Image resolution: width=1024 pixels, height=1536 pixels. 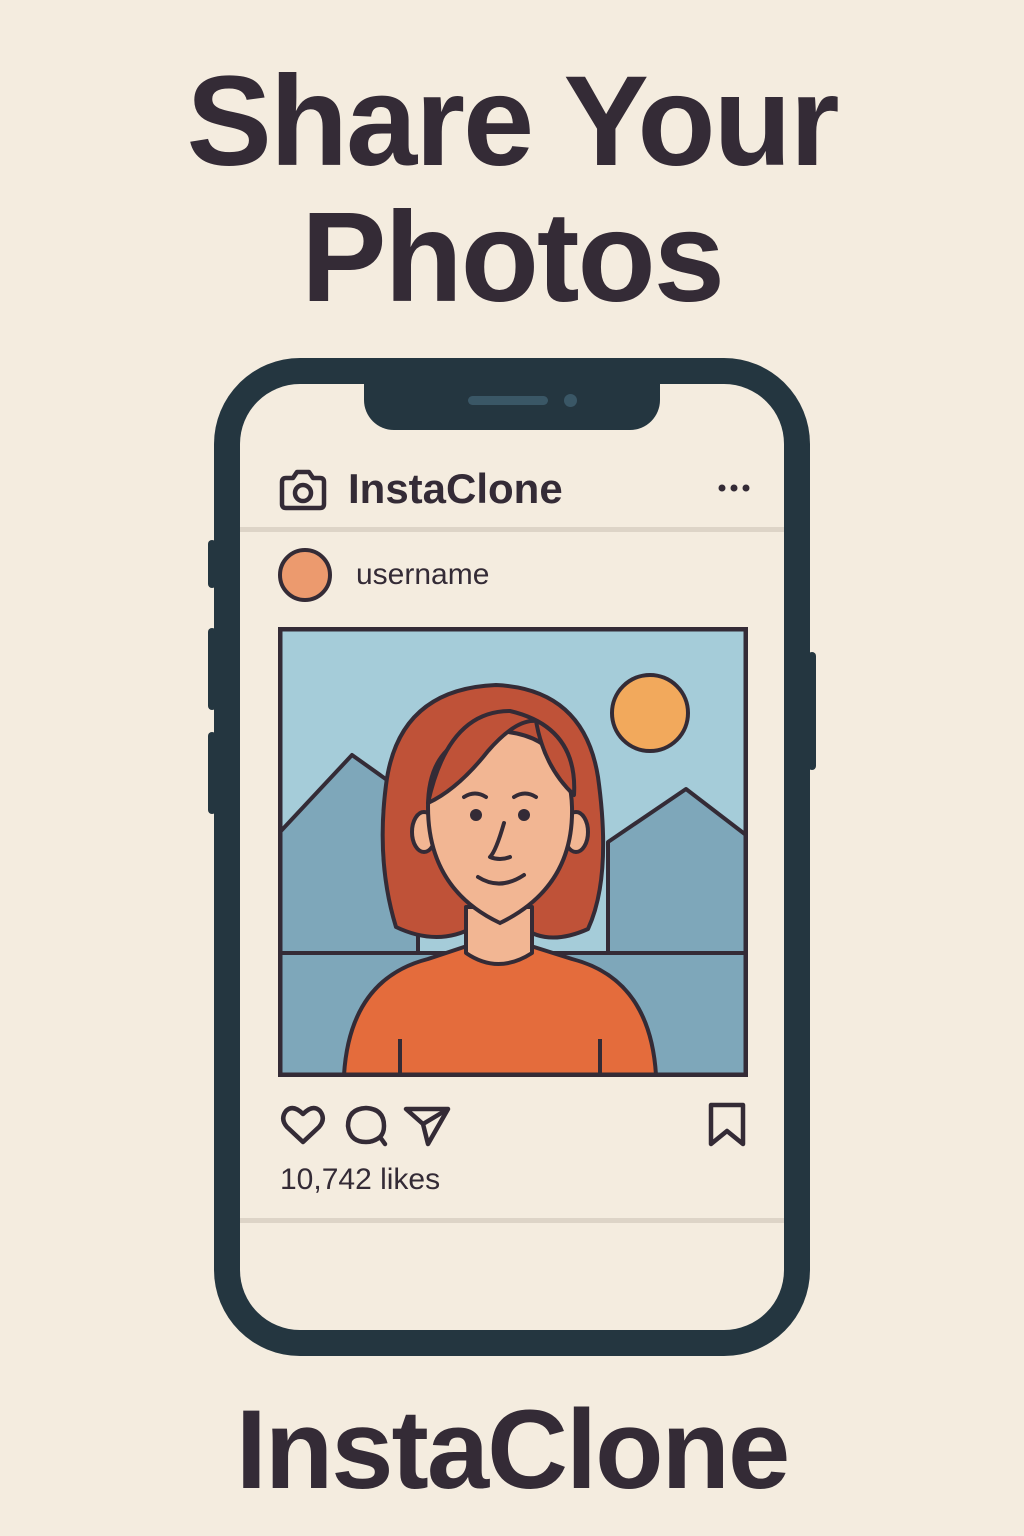 What do you see at coordinates (734, 488) in the screenshot?
I see `more-horizontal-icon` at bounding box center [734, 488].